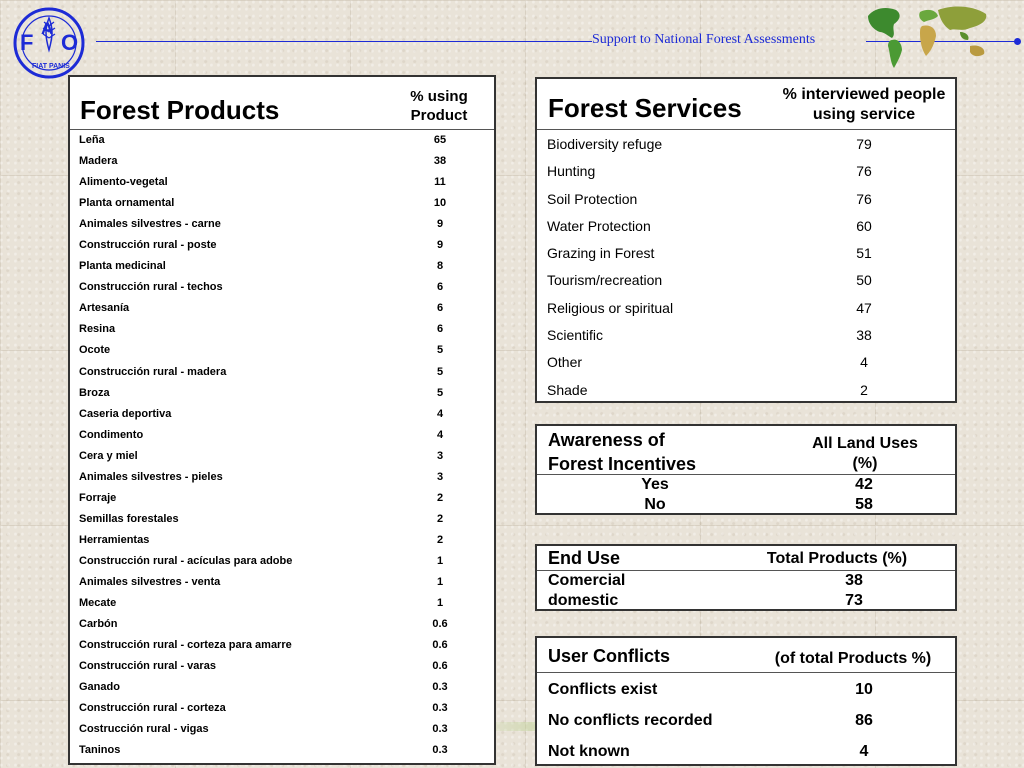  I want to click on user-conflicts-title: User Conflicts, so click(609, 656).